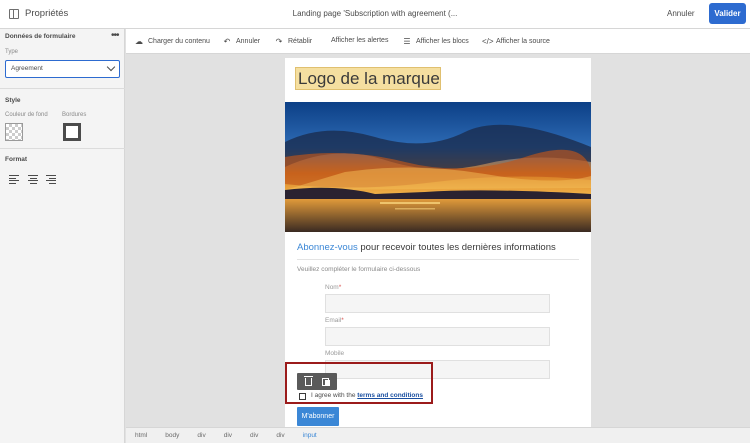 This screenshot has height=443, width=750. What do you see at coordinates (26, 115) in the screenshot?
I see `background-color-label: Couleur de fond` at bounding box center [26, 115].